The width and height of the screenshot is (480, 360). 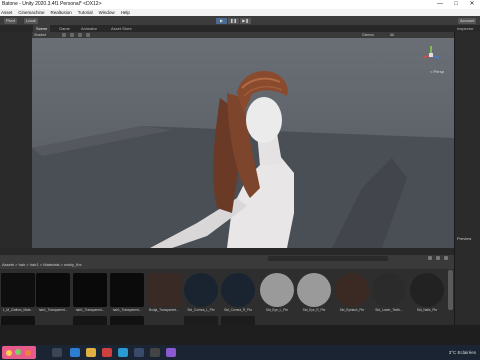 What do you see at coordinates (465, 28) in the screenshot?
I see `tab-inspector: Inspector` at bounding box center [465, 28].